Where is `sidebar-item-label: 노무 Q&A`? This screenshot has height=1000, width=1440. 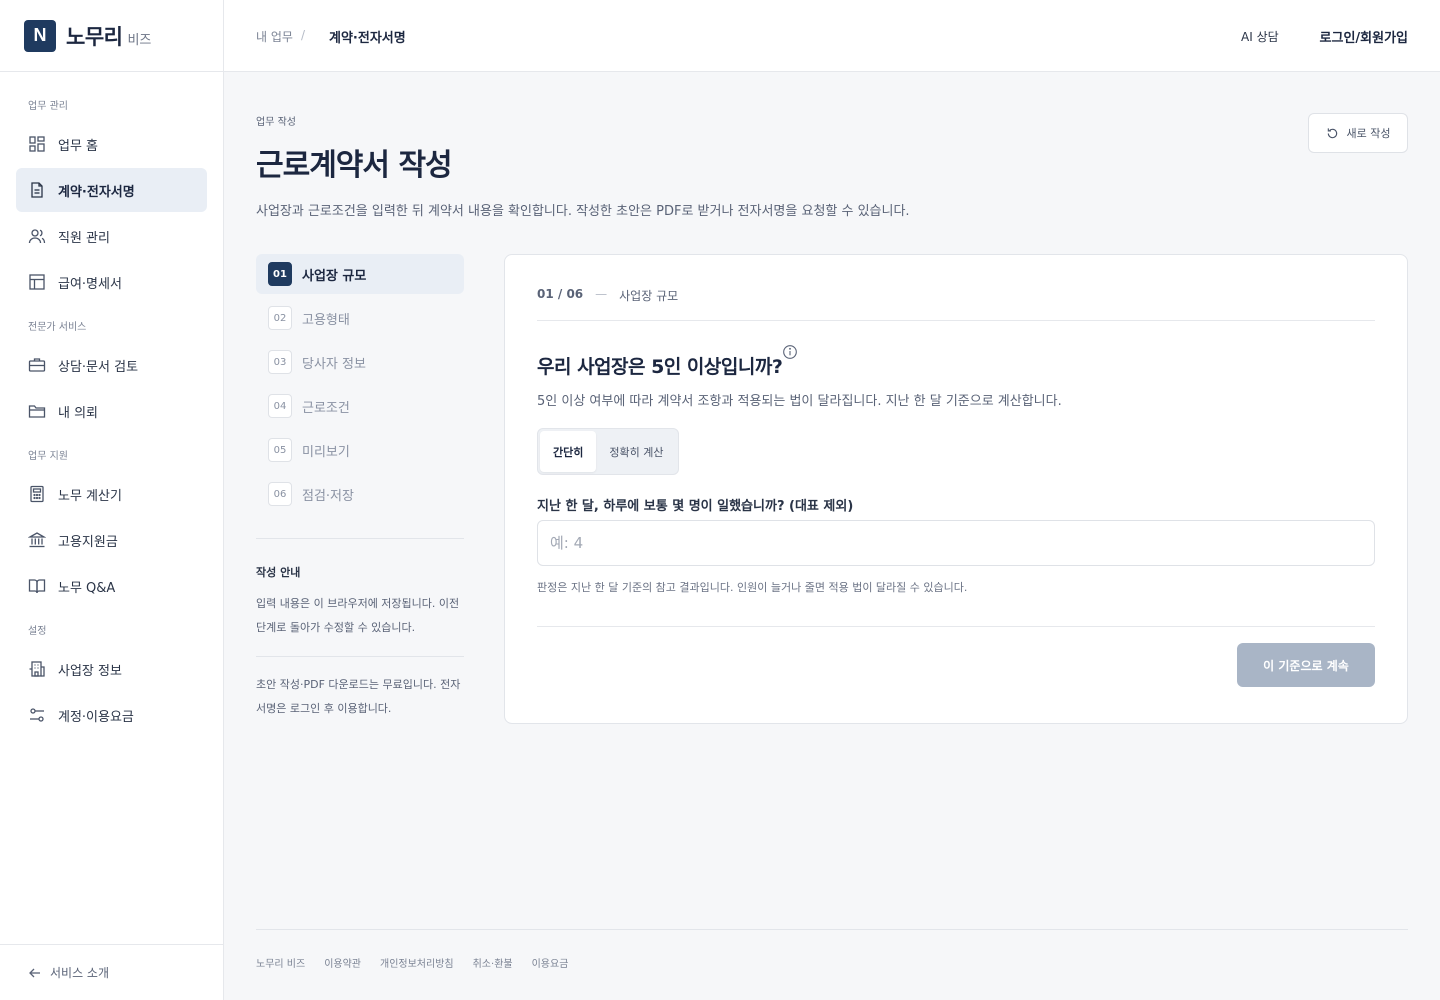 sidebar-item-label: 노무 Q&A is located at coordinates (87, 588).